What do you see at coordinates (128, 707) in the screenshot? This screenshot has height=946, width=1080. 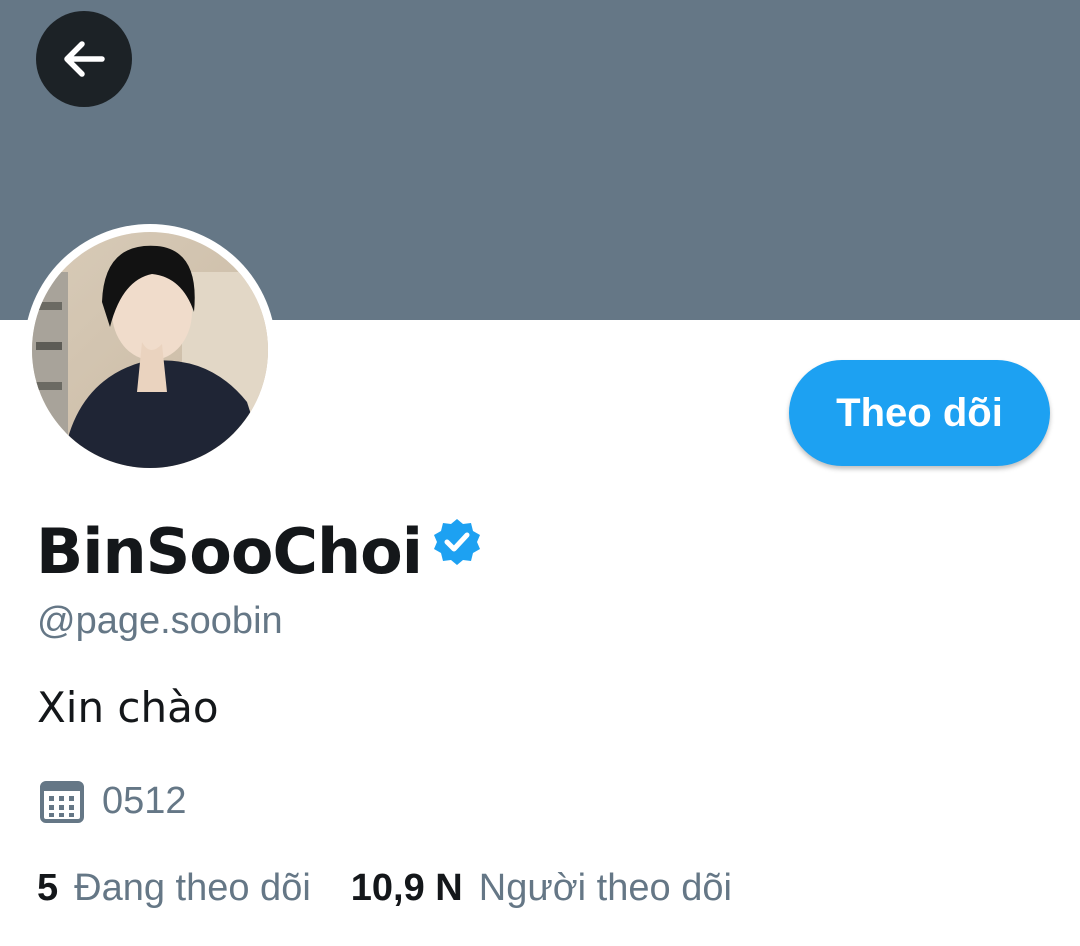 I see `profile-bio: Xin chào` at bounding box center [128, 707].